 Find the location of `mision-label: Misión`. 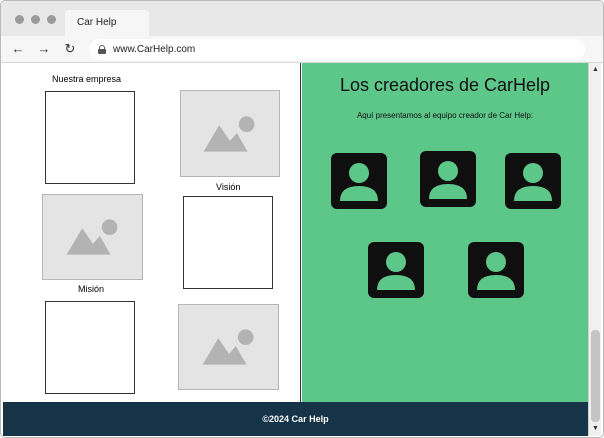

mision-label: Misión is located at coordinates (91, 289).